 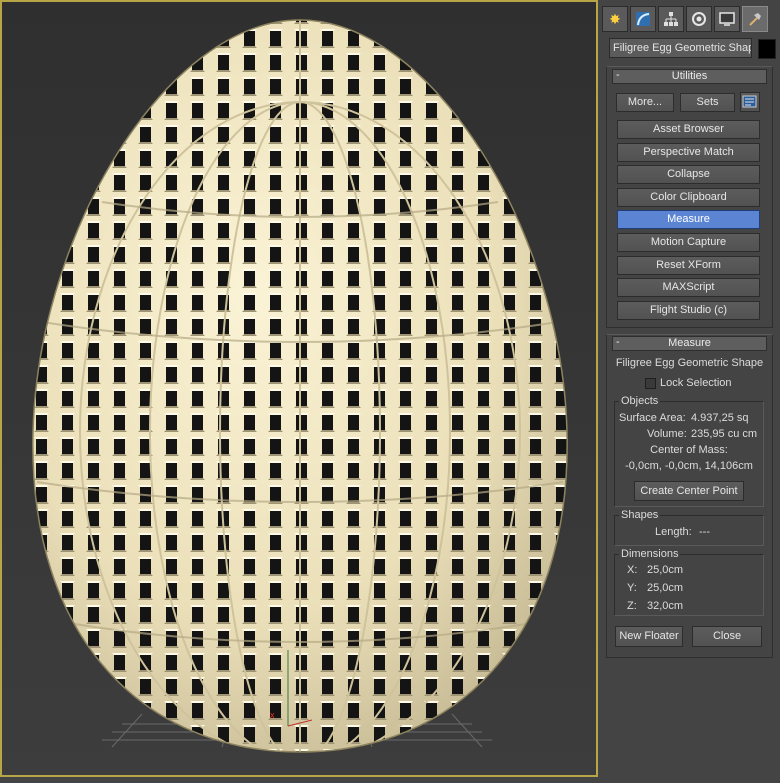 I want to click on lock-selection-checkbox, so click(x=650, y=383).